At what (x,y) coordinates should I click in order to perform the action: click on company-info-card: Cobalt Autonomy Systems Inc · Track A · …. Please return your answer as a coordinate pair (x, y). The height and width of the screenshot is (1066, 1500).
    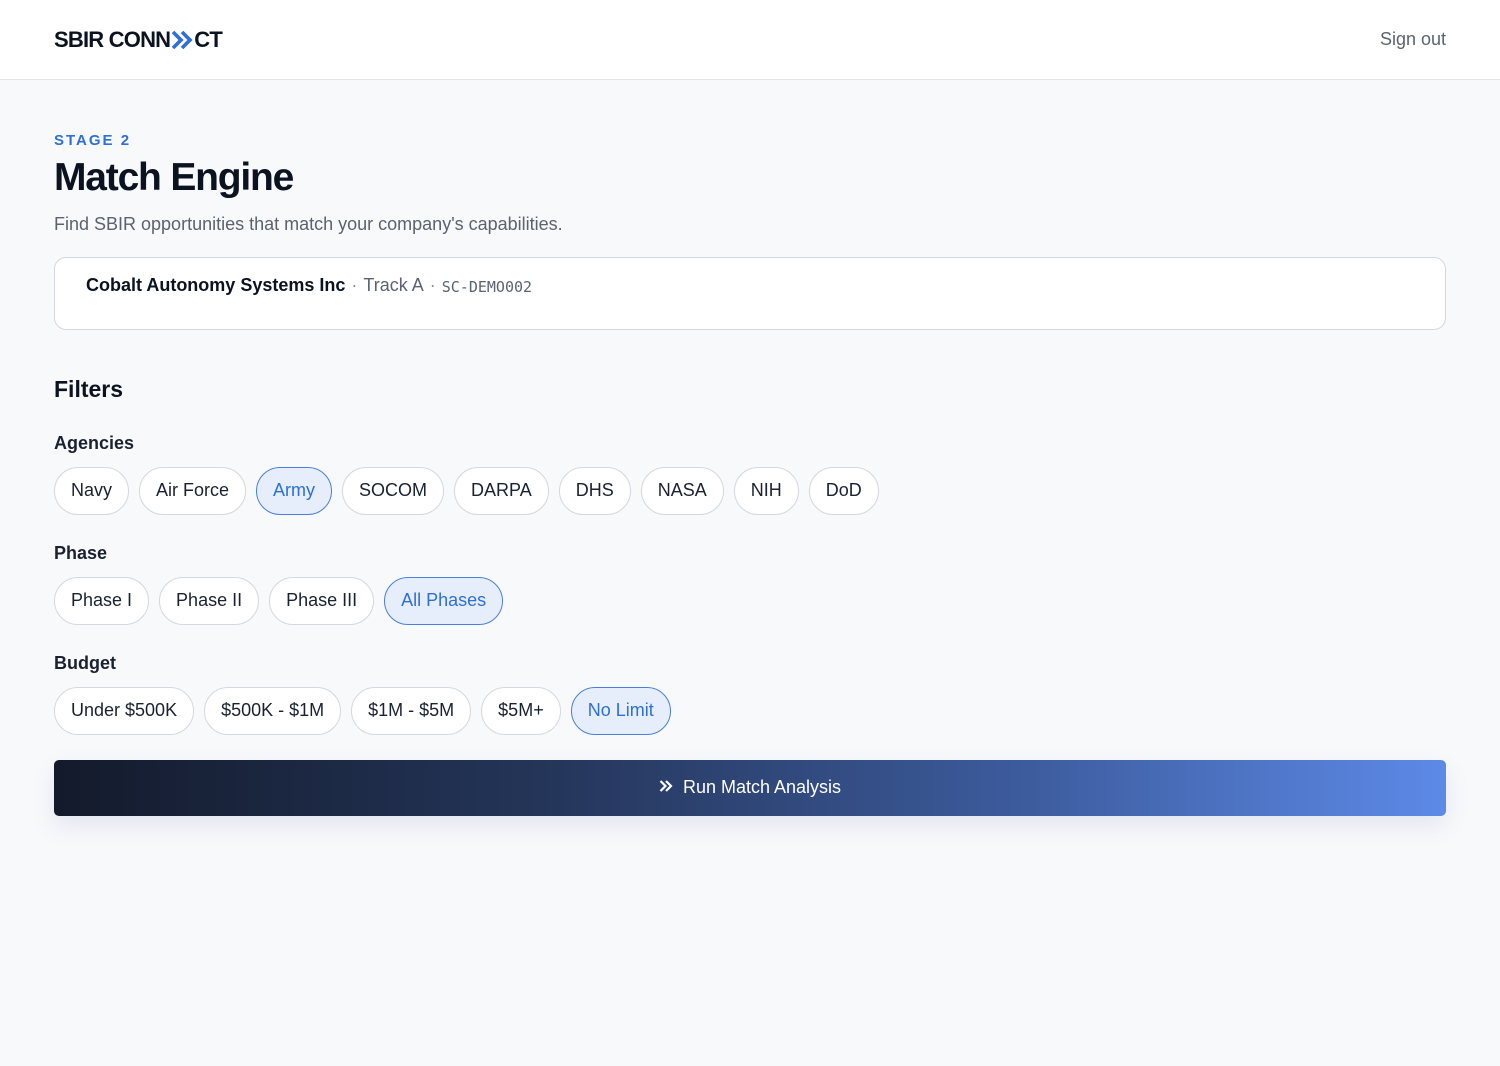
    Looking at the image, I should click on (750, 293).